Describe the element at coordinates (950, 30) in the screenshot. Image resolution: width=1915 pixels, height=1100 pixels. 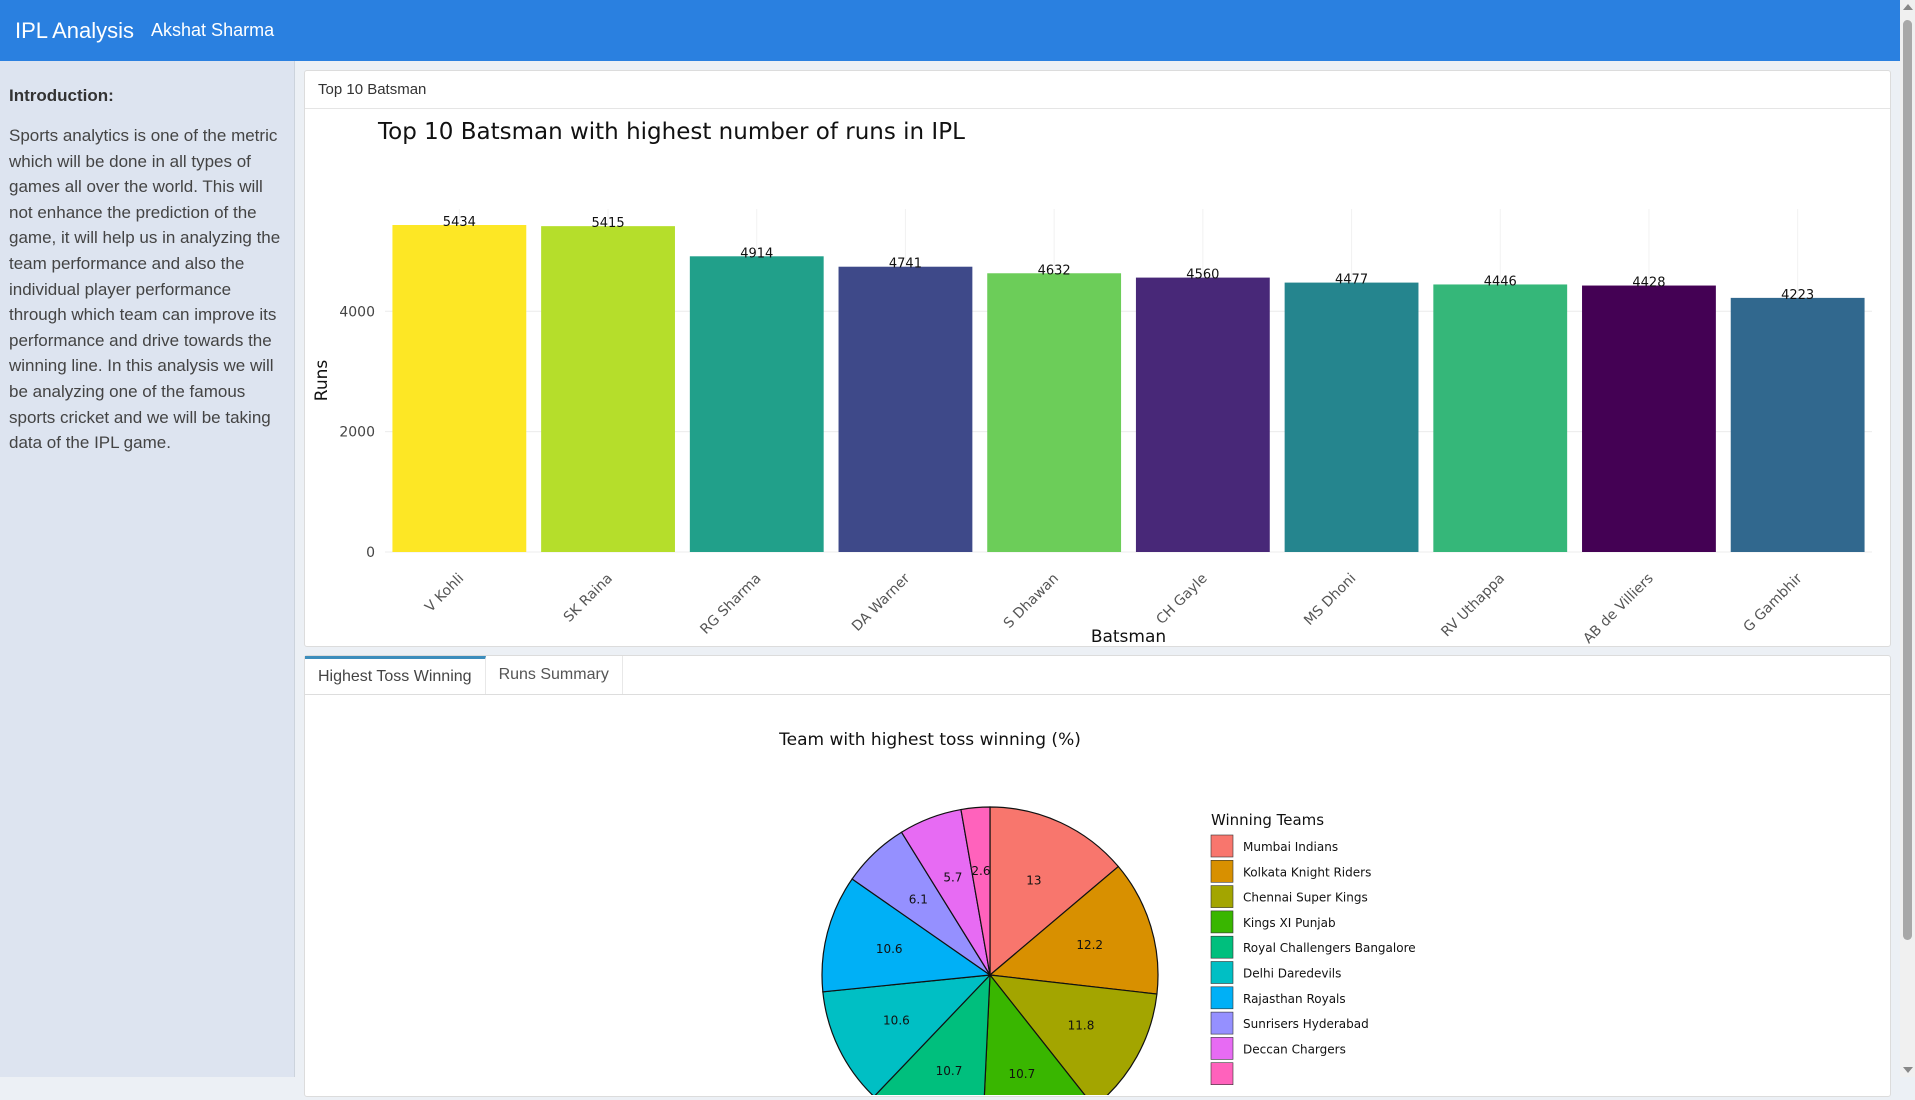
I see `app-header: IPL Analysis Akshat Sharma` at that location.